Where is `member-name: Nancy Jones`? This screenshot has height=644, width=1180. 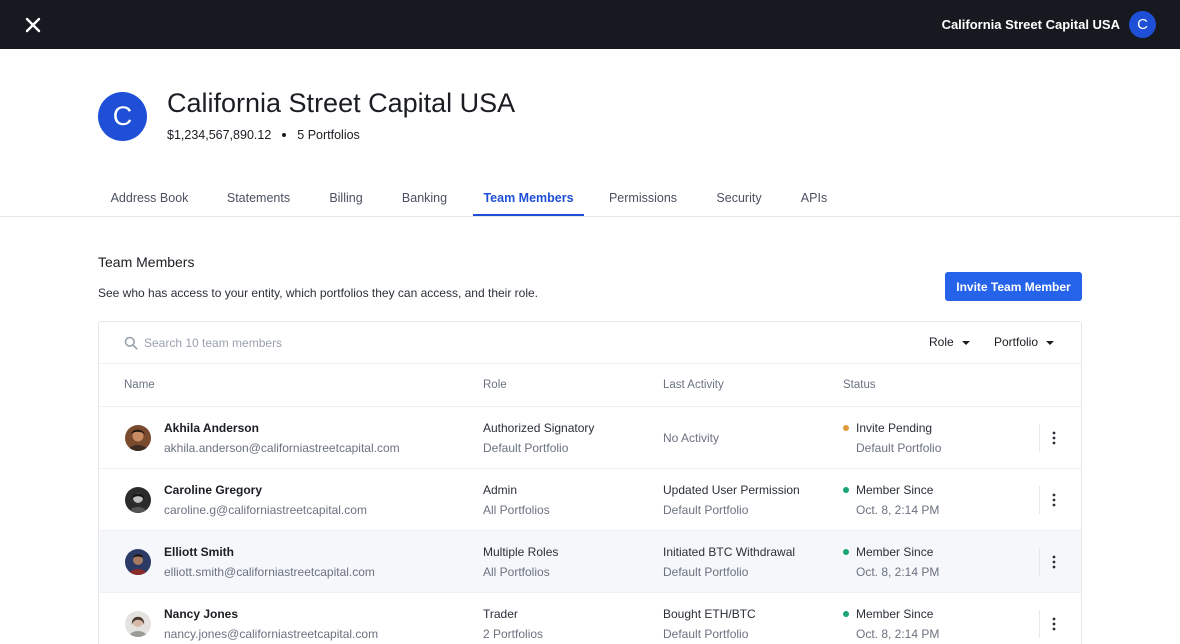
member-name: Nancy Jones is located at coordinates (201, 614).